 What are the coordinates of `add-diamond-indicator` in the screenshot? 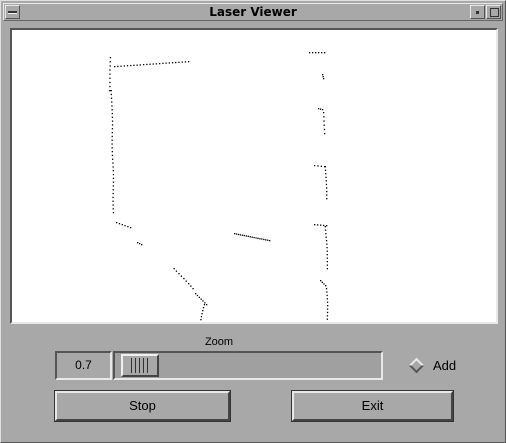 It's located at (416, 365).